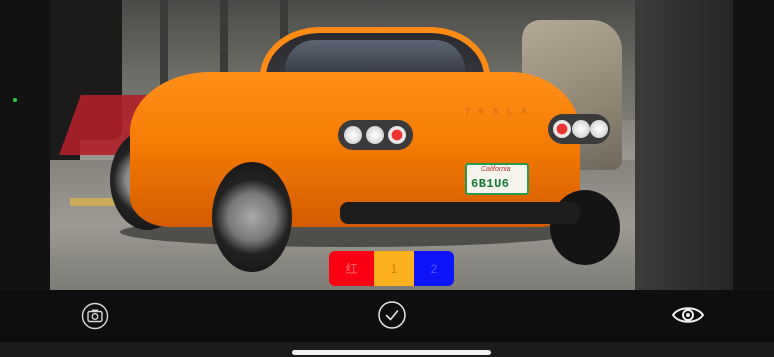 Image resolution: width=774 pixels, height=357 pixels. What do you see at coordinates (496, 169) in the screenshot?
I see `plate-state: California` at bounding box center [496, 169].